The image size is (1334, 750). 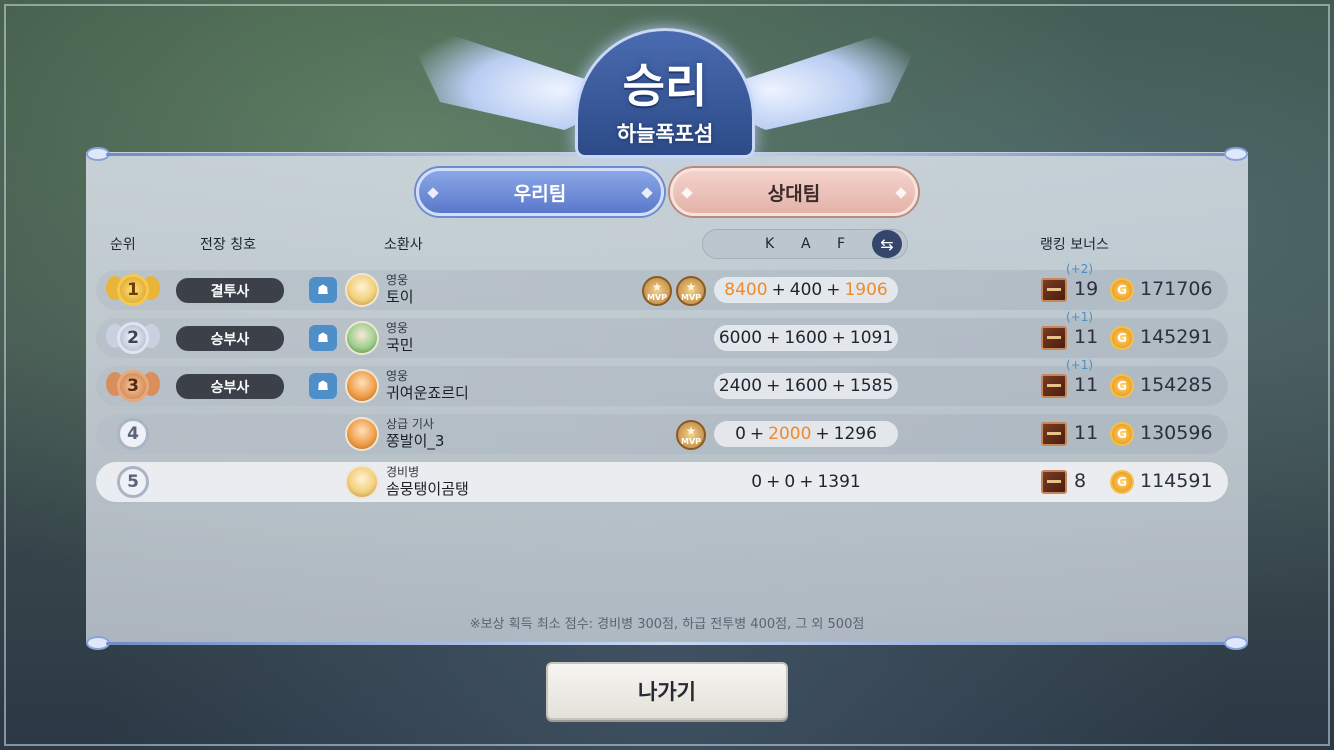 I want to click on a-value: 1600, so click(x=806, y=386).